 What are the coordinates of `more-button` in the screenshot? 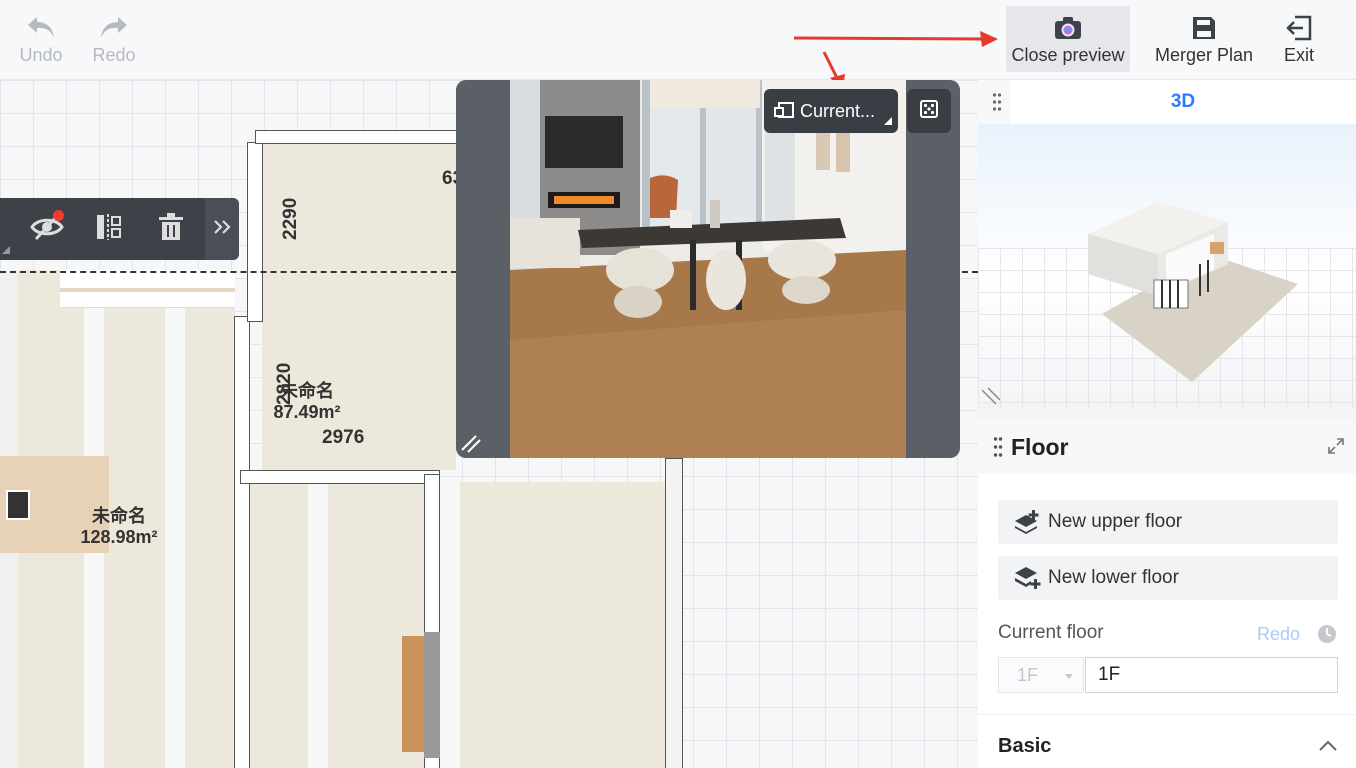 It's located at (222, 229).